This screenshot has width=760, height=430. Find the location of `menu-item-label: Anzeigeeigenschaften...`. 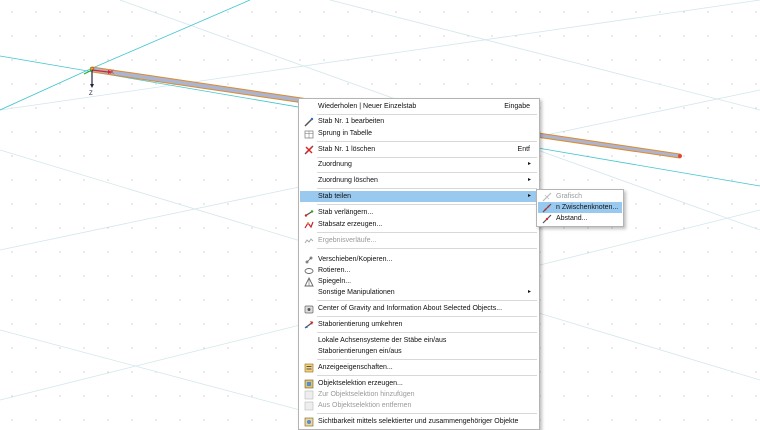

menu-item-label: Anzeigeeigenschaften... is located at coordinates (355, 367).